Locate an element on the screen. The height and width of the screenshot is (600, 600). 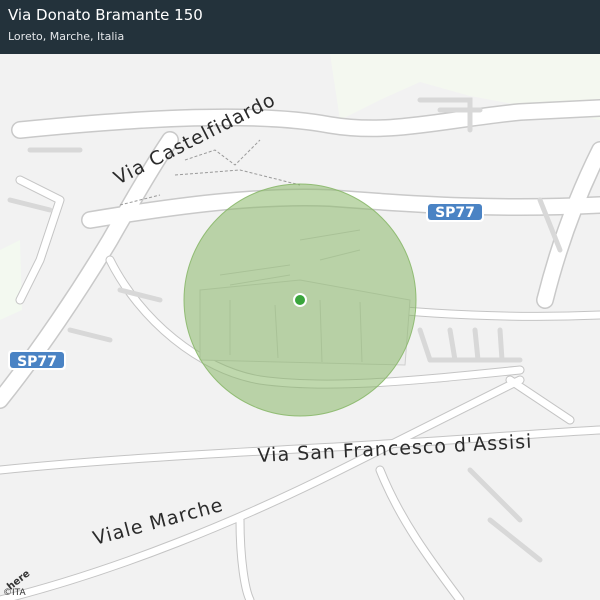
sp77-shield-left-text: SP77 is located at coordinates (37, 362).